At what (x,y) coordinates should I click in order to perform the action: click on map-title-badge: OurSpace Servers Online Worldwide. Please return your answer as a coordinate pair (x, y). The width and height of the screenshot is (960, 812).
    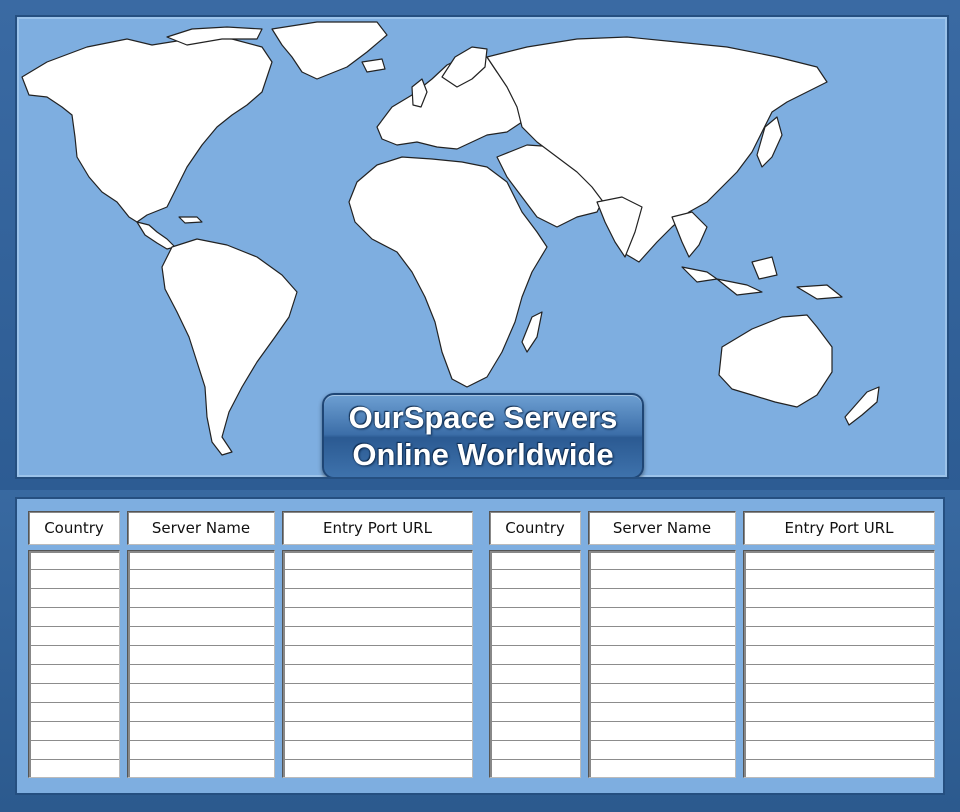
    Looking at the image, I should click on (483, 435).